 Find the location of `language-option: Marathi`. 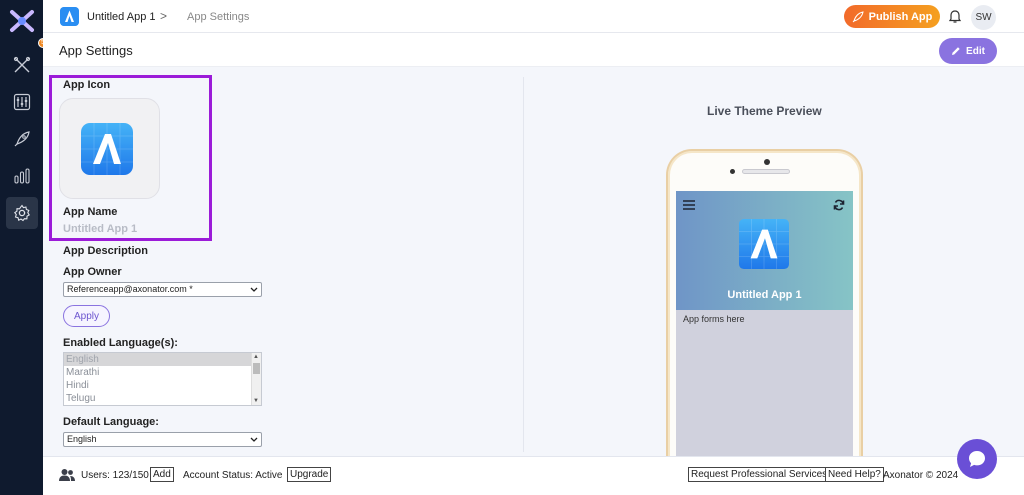

language-option: Marathi is located at coordinates (162, 372).